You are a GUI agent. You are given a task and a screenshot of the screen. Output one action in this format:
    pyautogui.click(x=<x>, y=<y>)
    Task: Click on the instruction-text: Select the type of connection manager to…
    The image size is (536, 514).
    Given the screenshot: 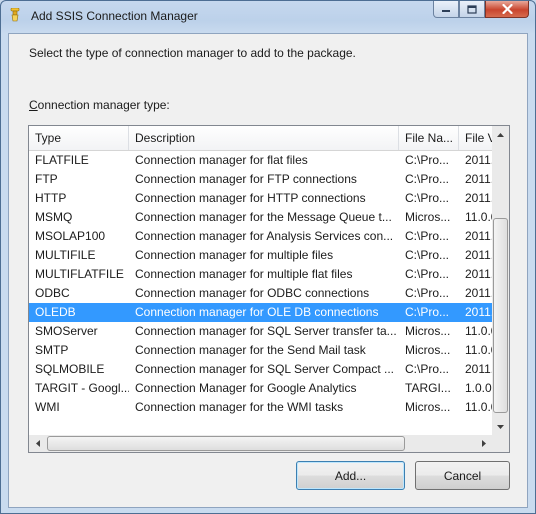 What is the action you would take?
    pyautogui.click(x=192, y=53)
    